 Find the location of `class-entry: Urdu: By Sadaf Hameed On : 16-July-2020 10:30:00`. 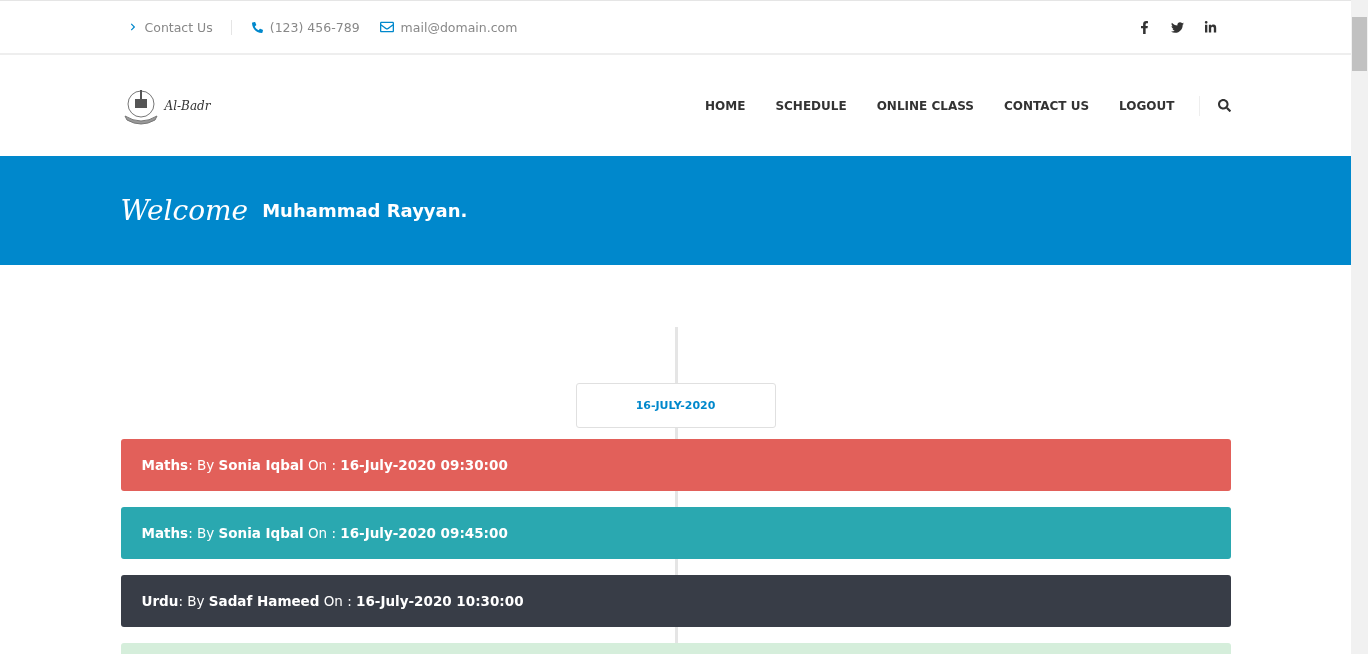

class-entry: Urdu: By Sadaf Hameed On : 16-July-2020 10:30:00 is located at coordinates (675, 601).